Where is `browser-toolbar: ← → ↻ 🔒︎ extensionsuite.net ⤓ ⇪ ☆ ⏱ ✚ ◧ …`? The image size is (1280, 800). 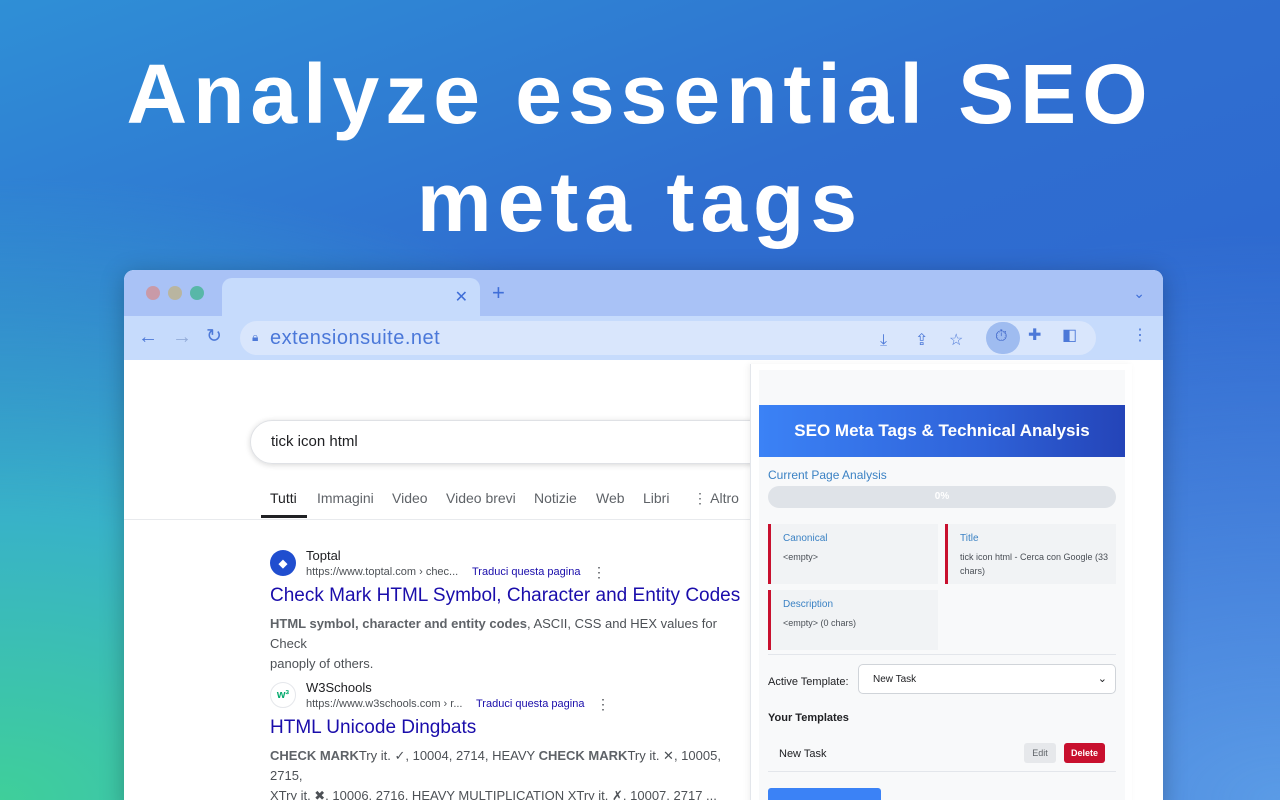 browser-toolbar: ← → ↻ 🔒︎ extensionsuite.net ⤓ ⇪ ☆ ⏱ ✚ ◧ … is located at coordinates (643, 338).